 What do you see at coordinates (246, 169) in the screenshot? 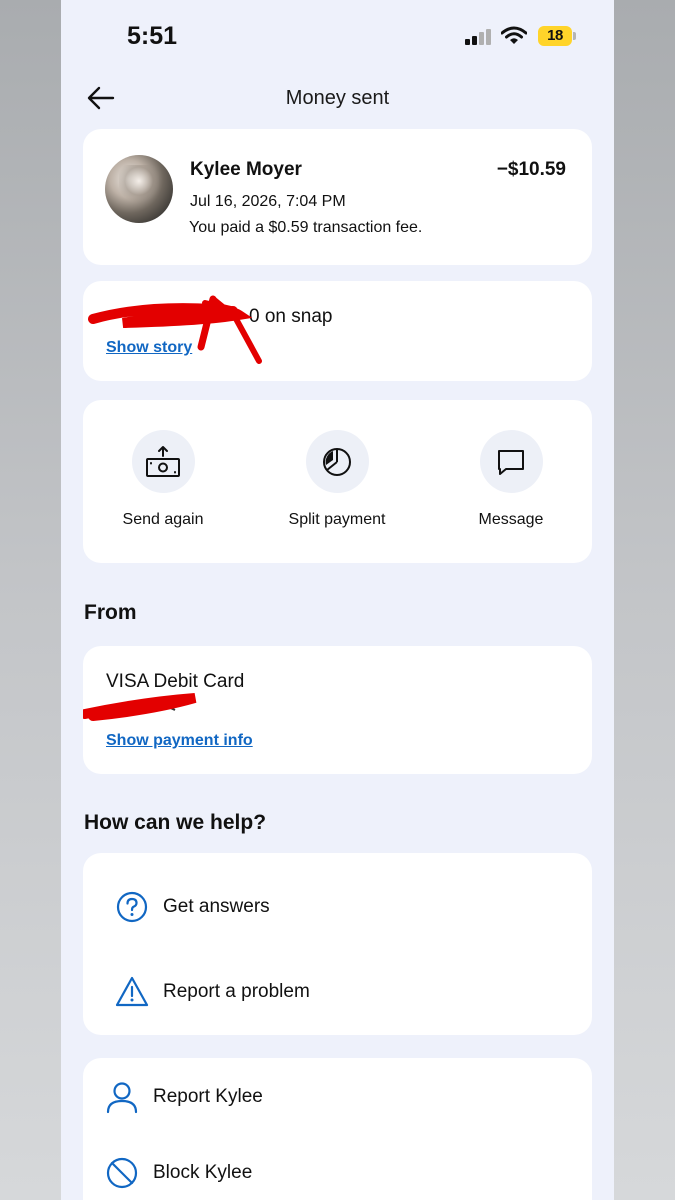
I see `recipient-name: Kylee Moyer` at bounding box center [246, 169].